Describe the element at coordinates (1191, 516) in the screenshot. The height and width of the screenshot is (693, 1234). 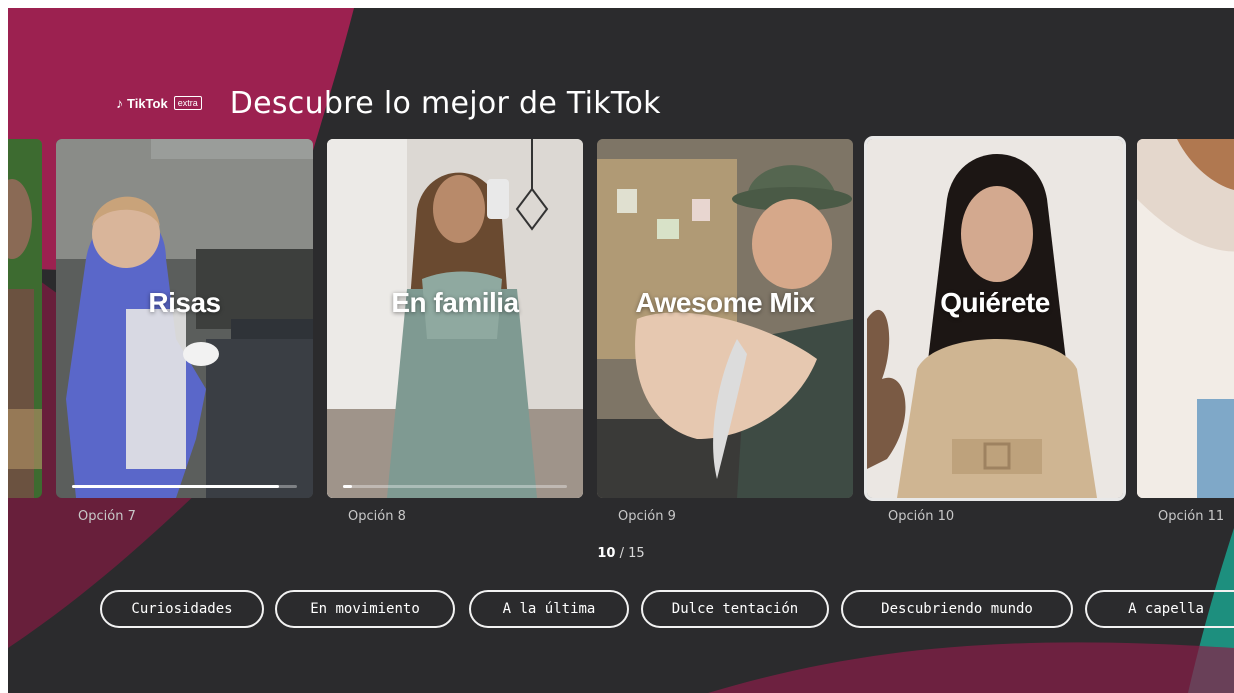
I see `option-label: Opción 11` at that location.